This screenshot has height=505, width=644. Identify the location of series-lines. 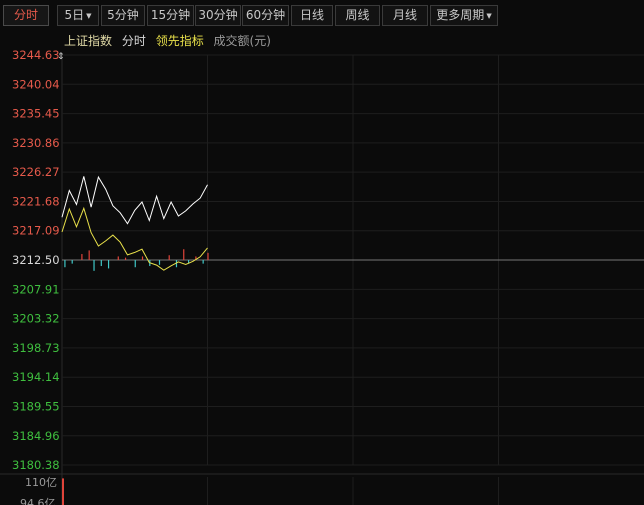
(134, 223).